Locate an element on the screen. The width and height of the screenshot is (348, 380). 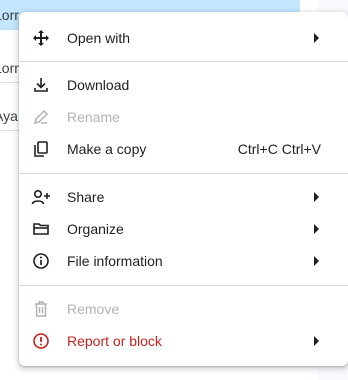
menu-item-label: Remove is located at coordinates (93, 309).